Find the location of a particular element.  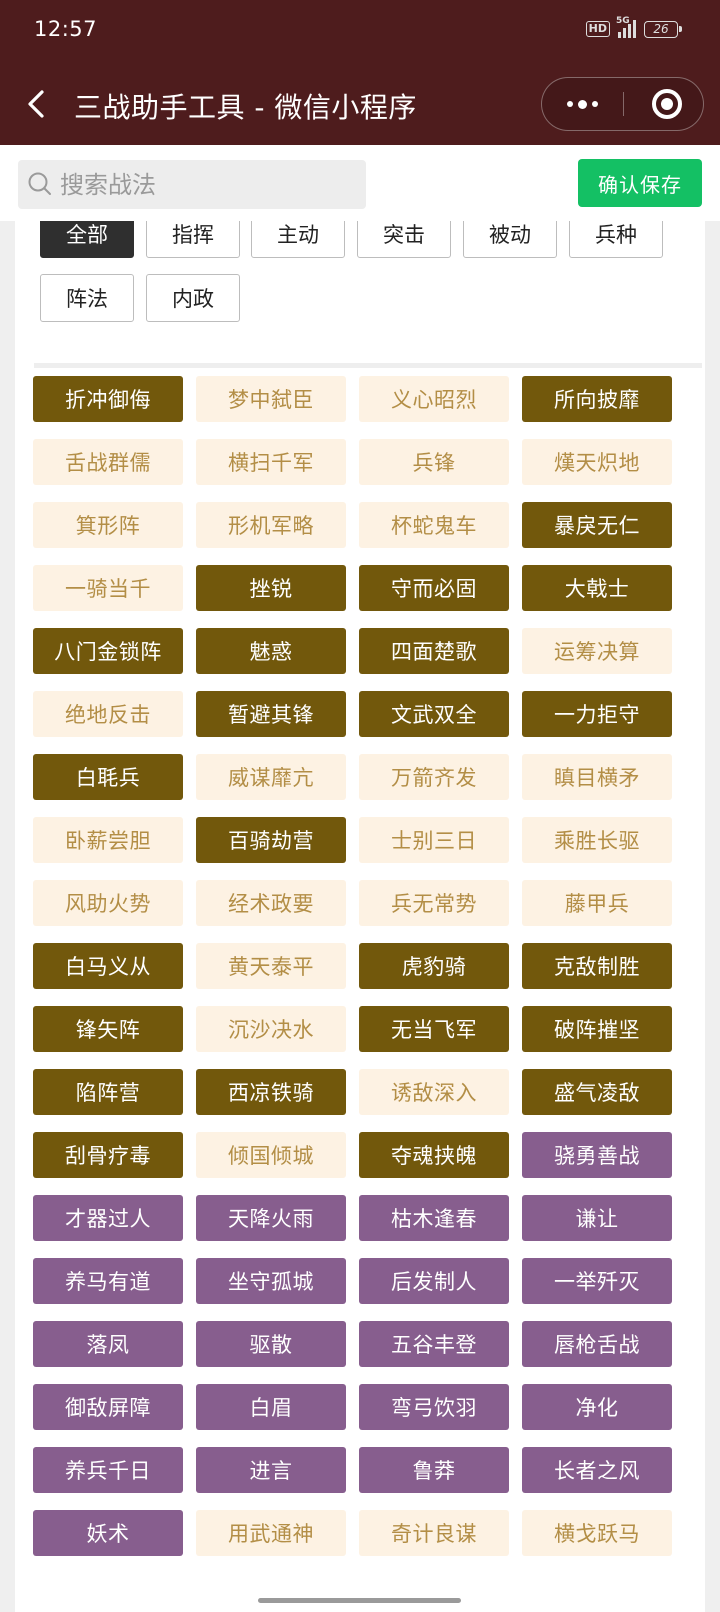

skill-item: 枯木逢春 is located at coordinates (434, 1218).